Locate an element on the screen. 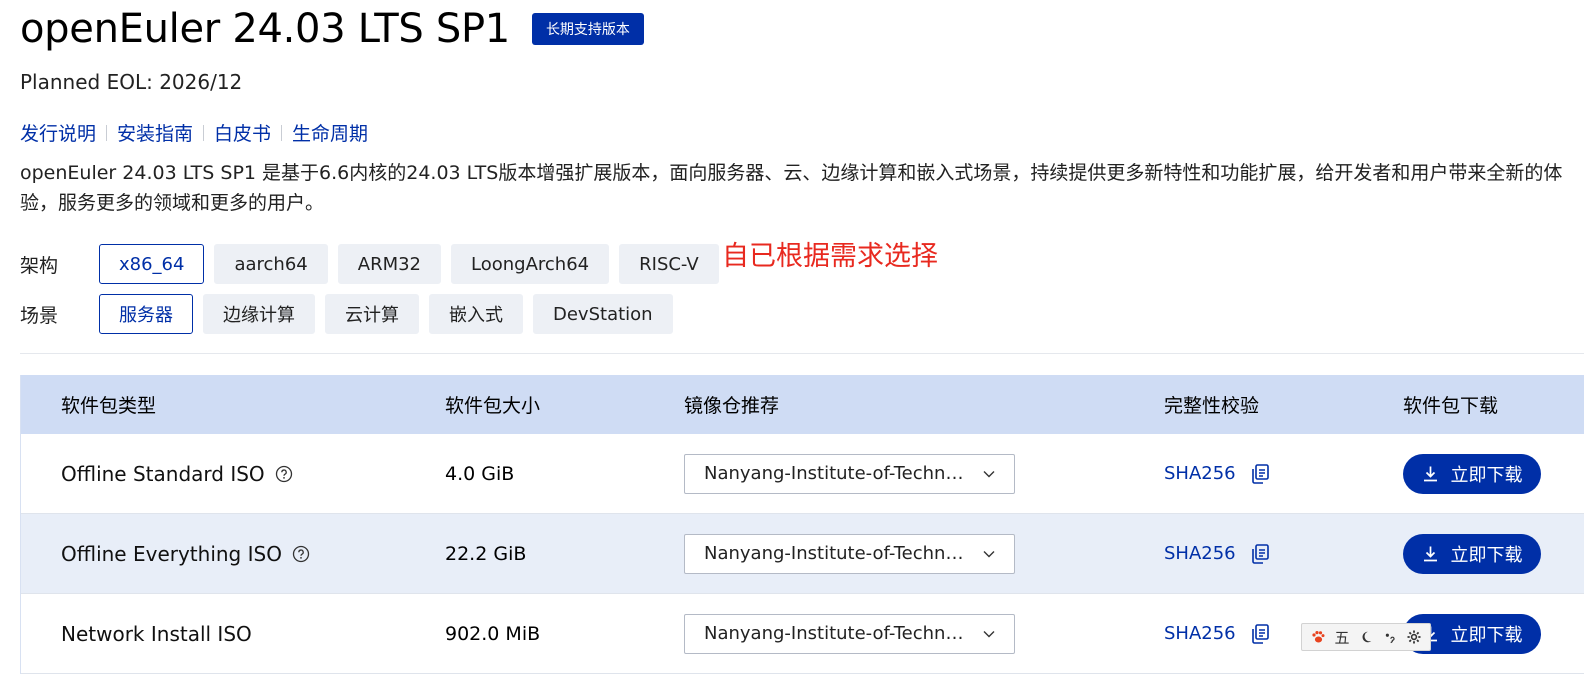 This screenshot has height=682, width=1584. package-name: Network Install ISO is located at coordinates (156, 634).